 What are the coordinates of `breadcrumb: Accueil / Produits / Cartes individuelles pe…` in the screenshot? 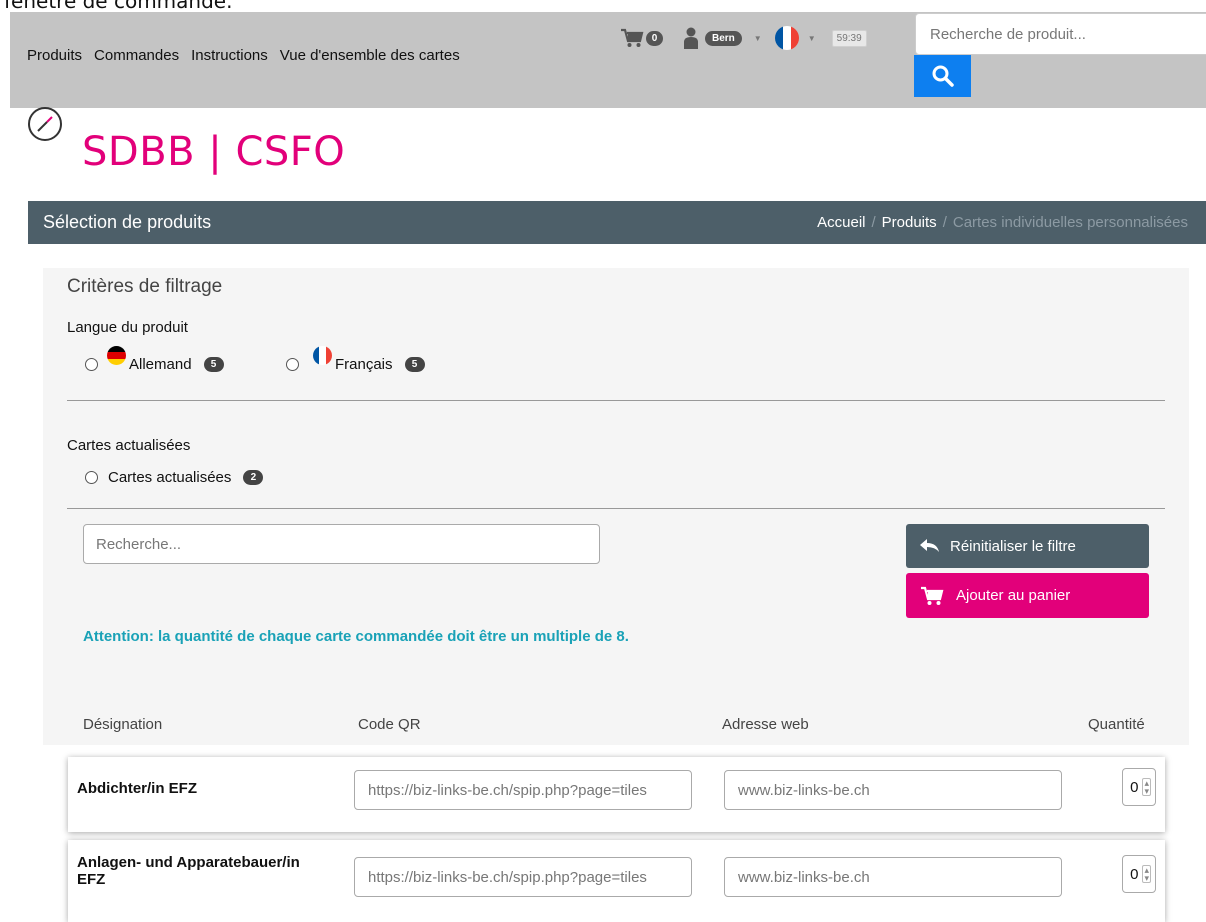 It's located at (1002, 222).